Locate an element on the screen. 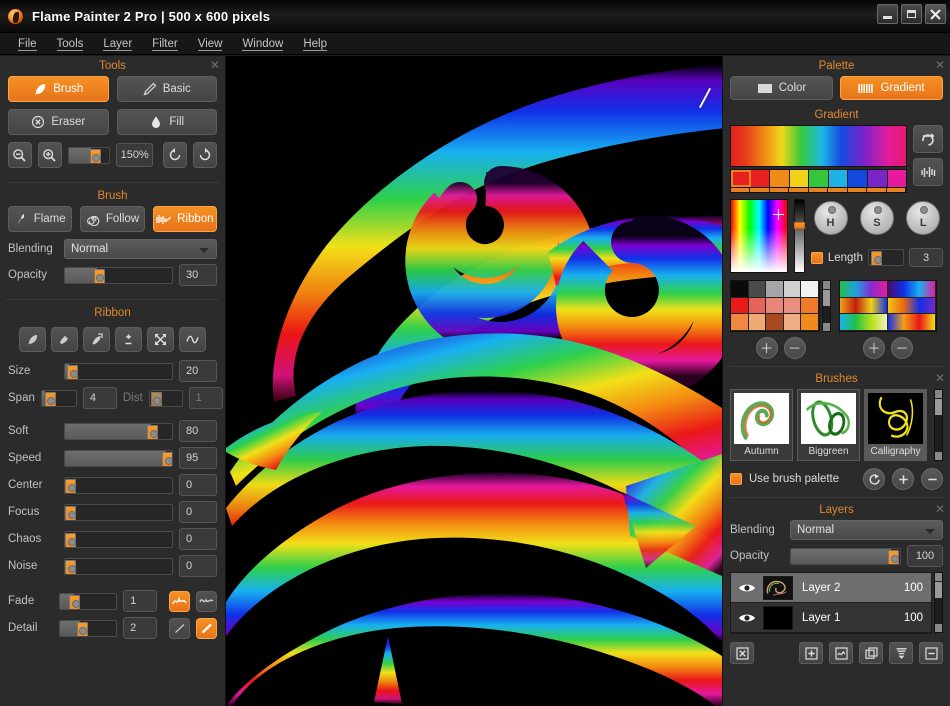 The width and height of the screenshot is (950, 706). equalizer-icon is located at coordinates (928, 172).